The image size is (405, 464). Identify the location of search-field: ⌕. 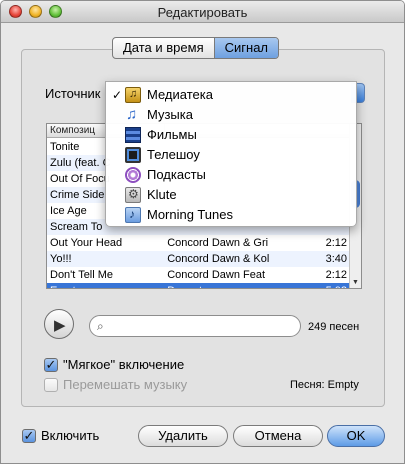
(195, 326).